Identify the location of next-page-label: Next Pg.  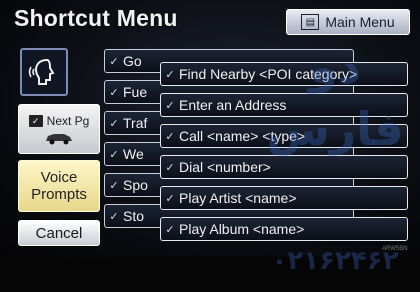
(68, 120).